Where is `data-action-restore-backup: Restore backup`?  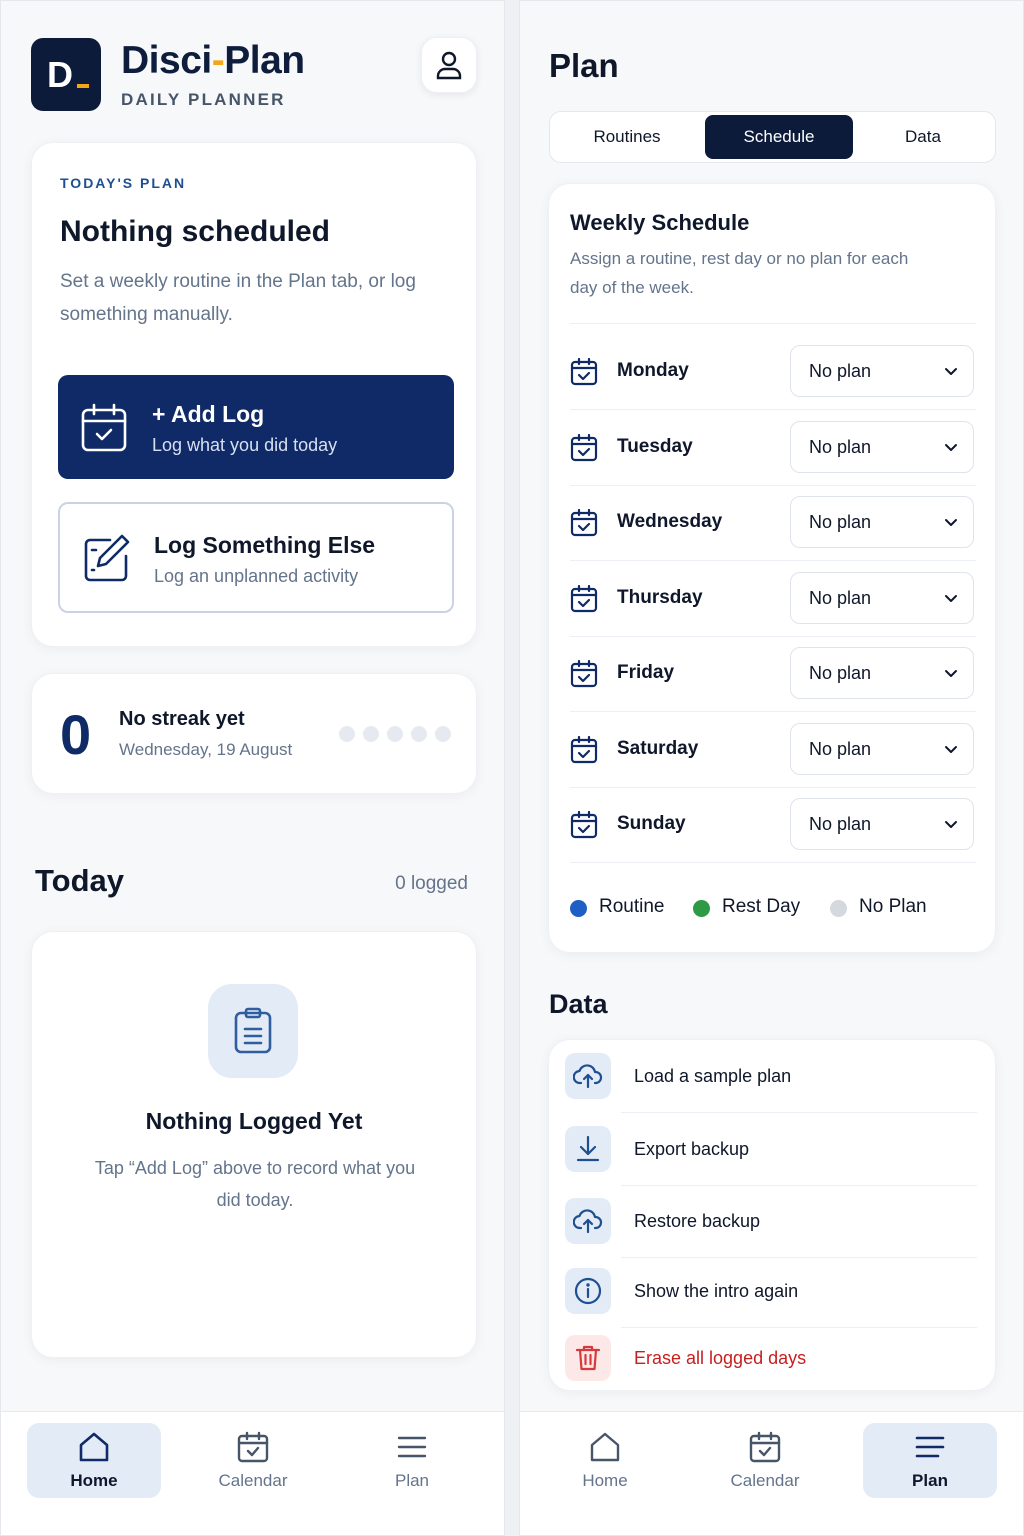
data-action-restore-backup: Restore backup is located at coordinates (771, 1222).